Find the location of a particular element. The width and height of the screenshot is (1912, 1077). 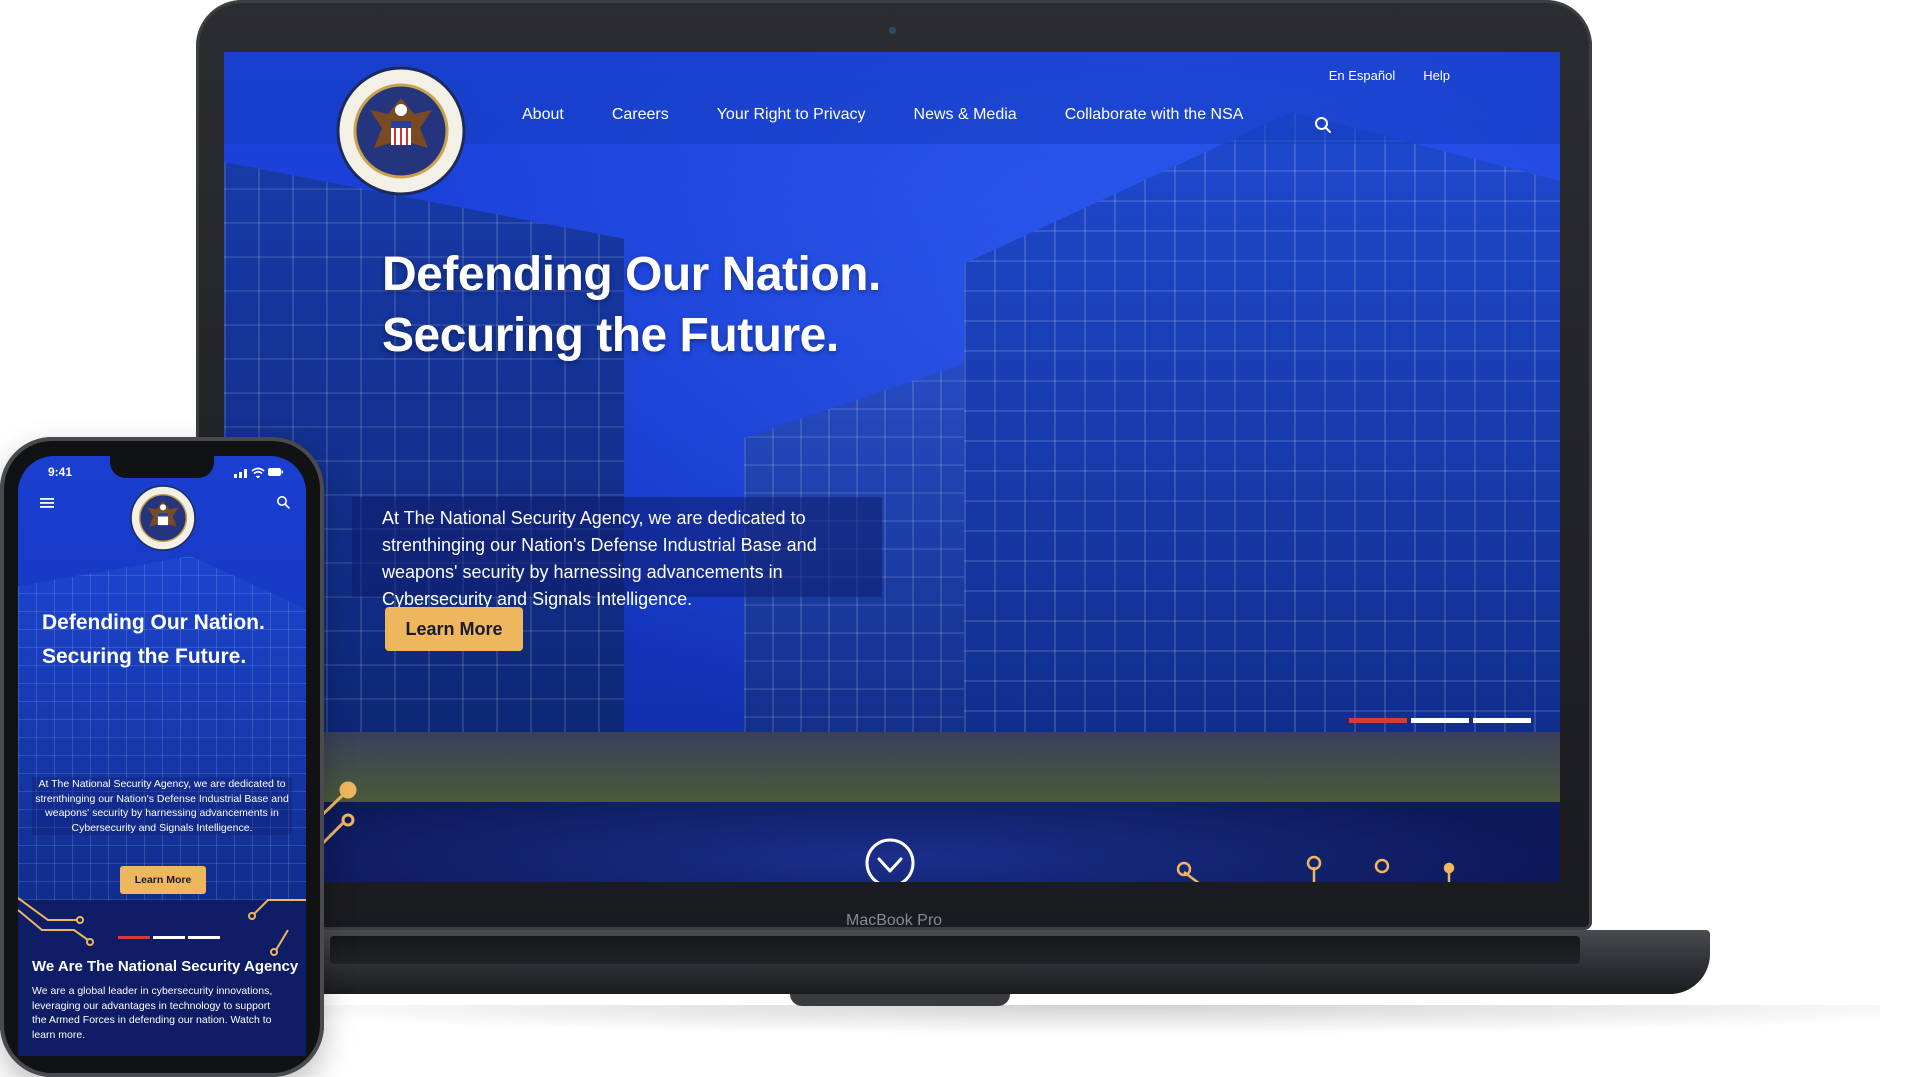

phone-carousel-indicators is located at coordinates (169, 937).